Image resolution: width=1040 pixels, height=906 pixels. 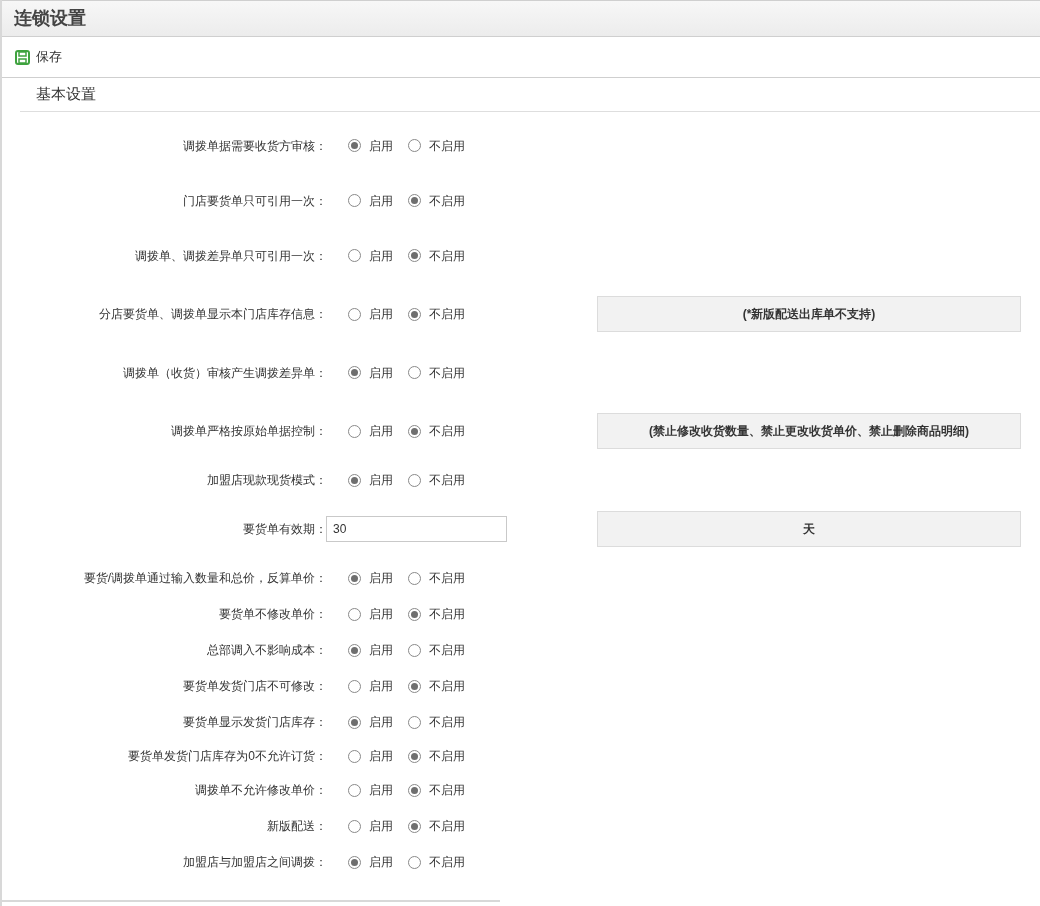 What do you see at coordinates (224, 373) in the screenshot?
I see `setting-label: 调拨单（收货）审核产生调拨差异单：` at bounding box center [224, 373].